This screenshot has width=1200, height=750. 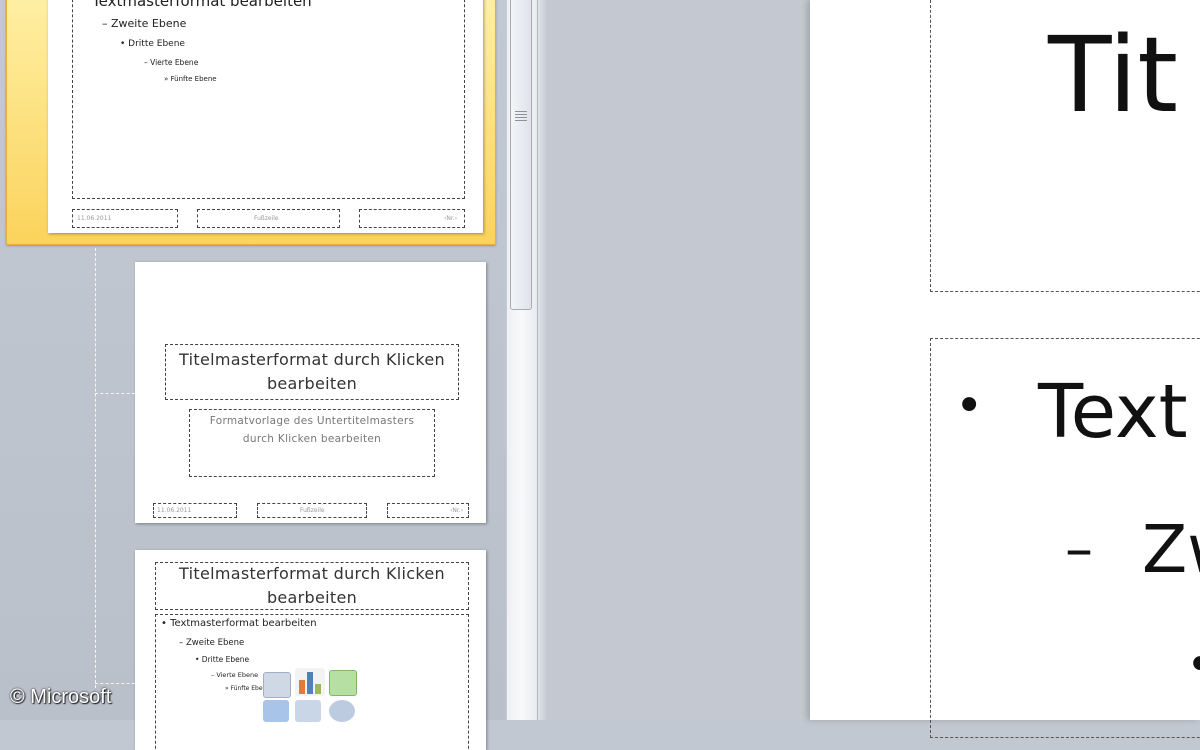 What do you see at coordinates (342, 711) in the screenshot?
I see `insert-media-icon` at bounding box center [342, 711].